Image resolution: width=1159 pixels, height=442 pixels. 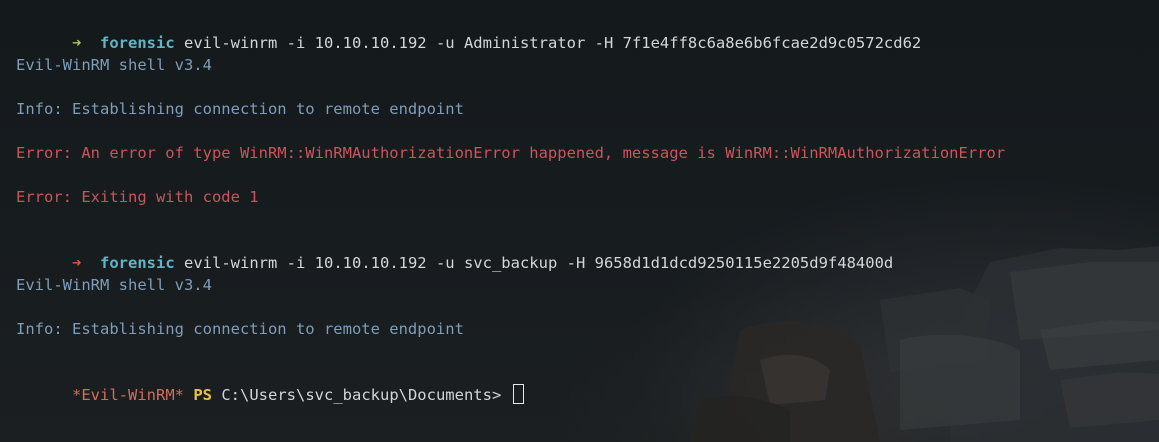 What do you see at coordinates (202, 395) in the screenshot?
I see `ps-label: PS` at bounding box center [202, 395].